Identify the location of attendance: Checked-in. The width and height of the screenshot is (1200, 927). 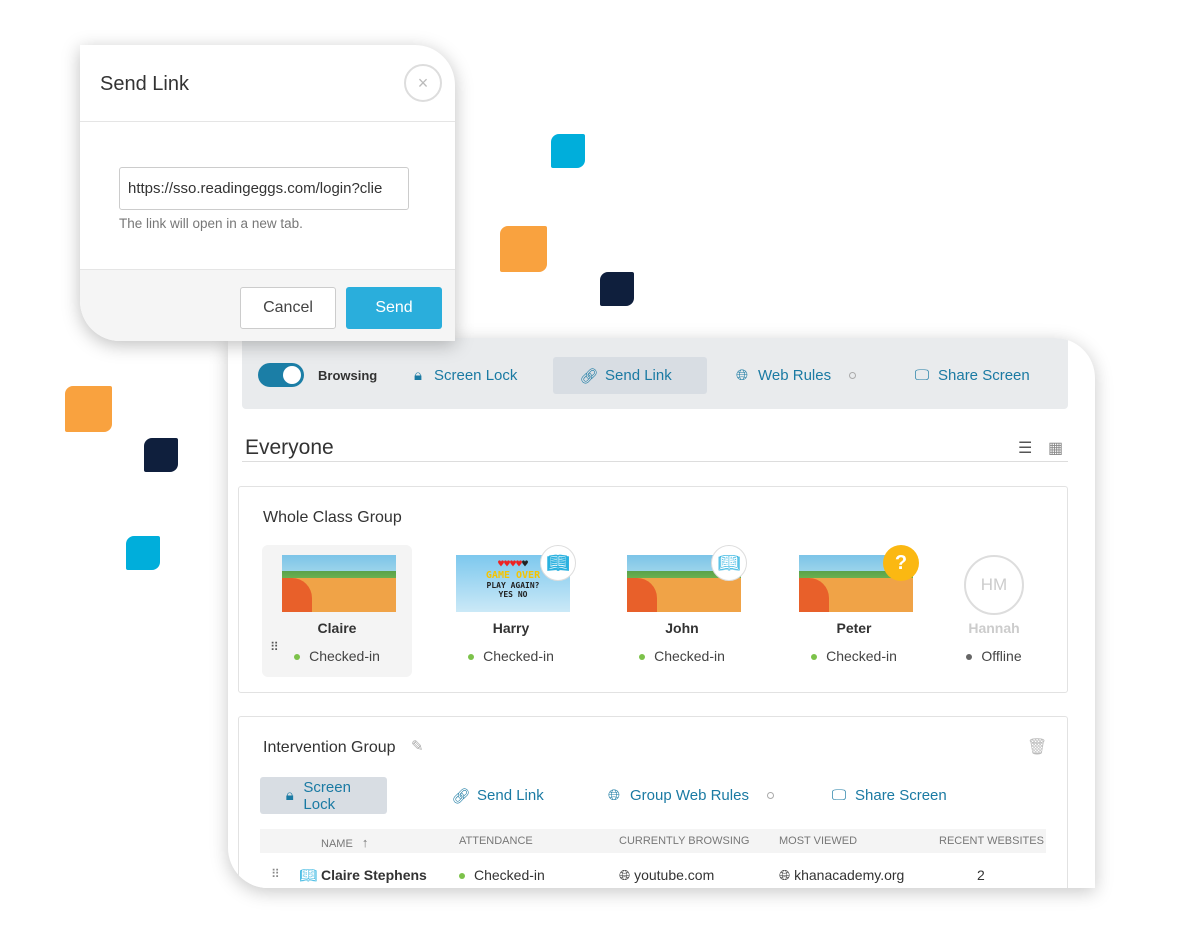
(502, 875).